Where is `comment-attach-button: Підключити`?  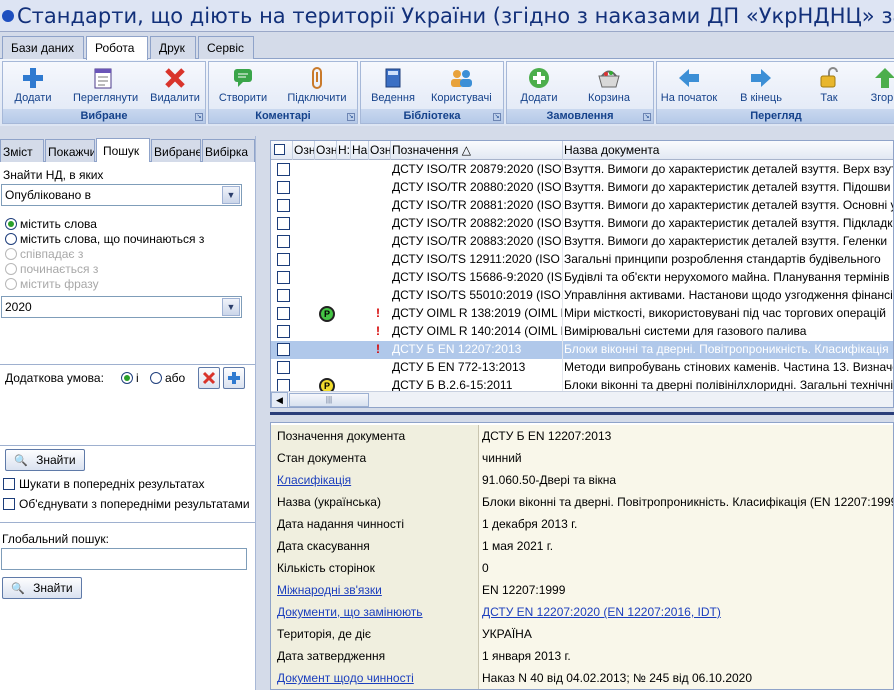
comment-attach-button: Підключити is located at coordinates (317, 87).